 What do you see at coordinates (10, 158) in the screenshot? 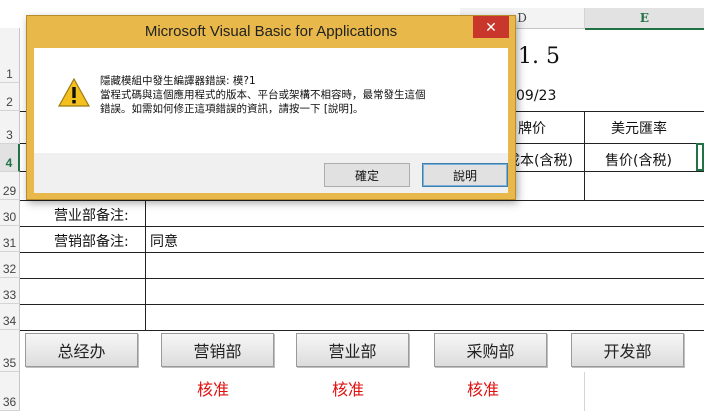
I see `row-header: 4` at bounding box center [10, 158].